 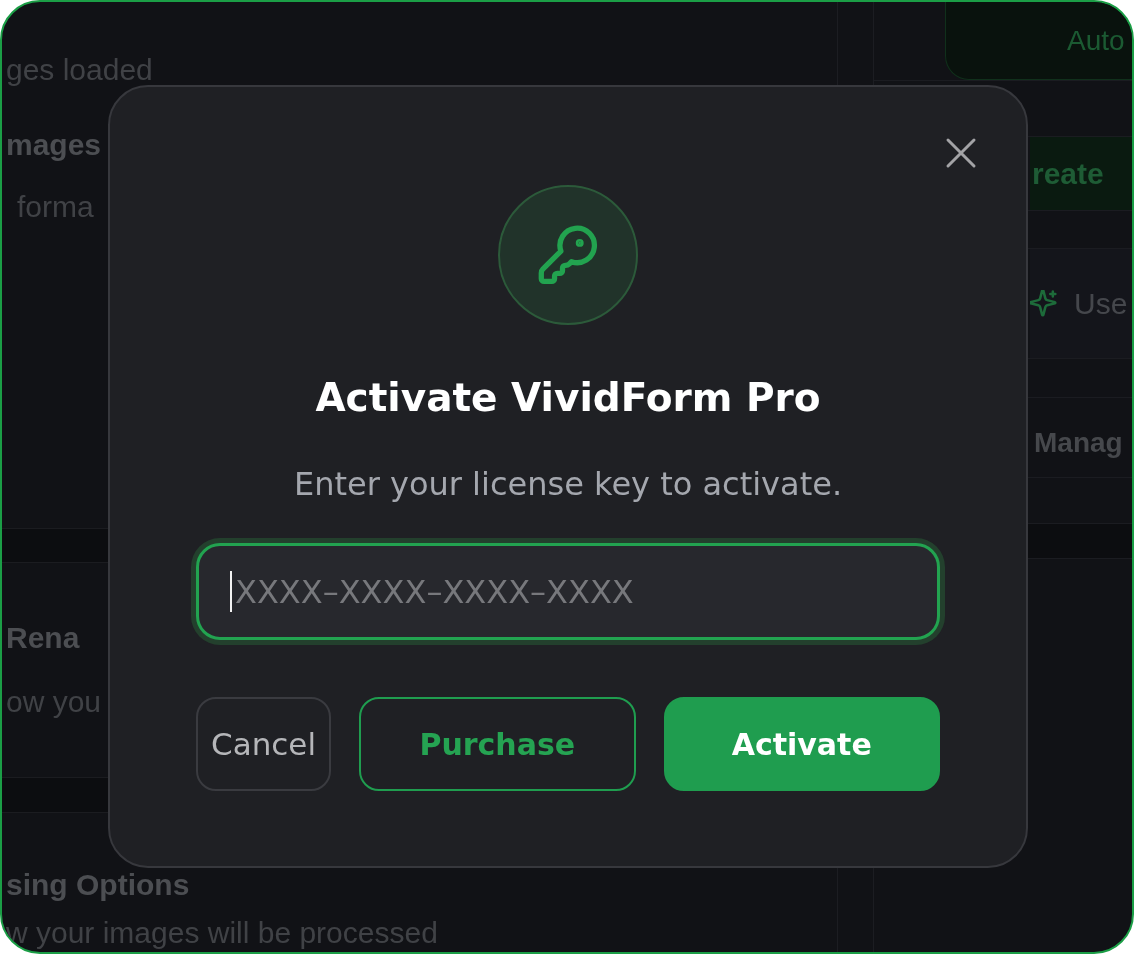 I want to click on text-cursor, so click(x=231, y=591).